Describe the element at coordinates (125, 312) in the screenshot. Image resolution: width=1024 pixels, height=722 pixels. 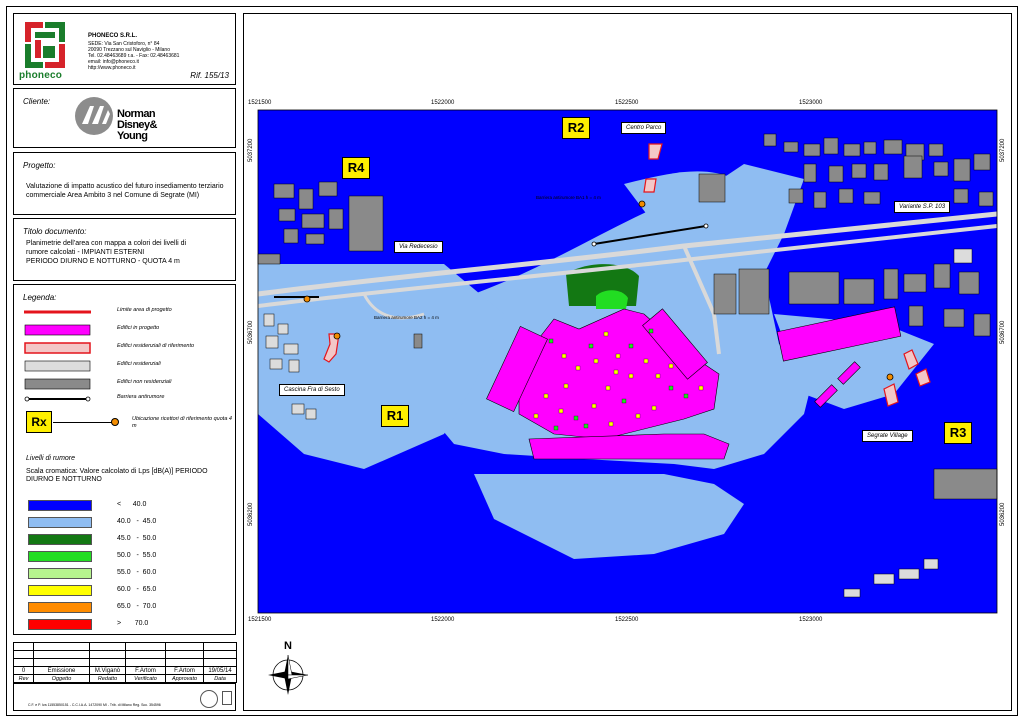
I see `legend-item-project-limit: Limite area di progetto` at that location.